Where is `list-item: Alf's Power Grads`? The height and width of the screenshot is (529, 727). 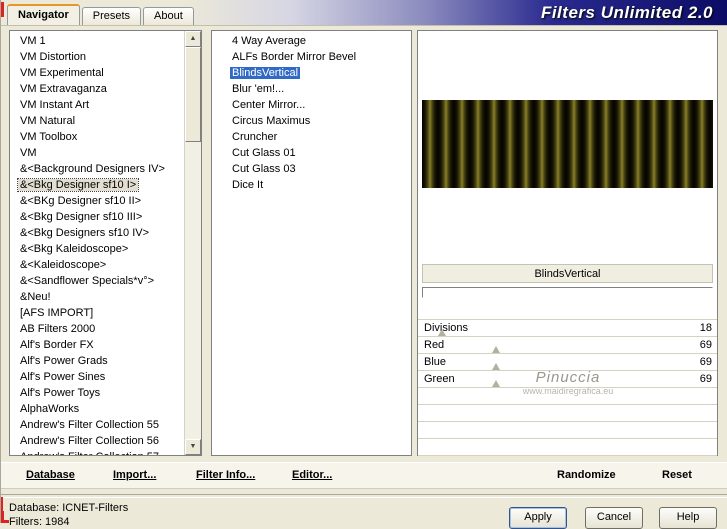 list-item: Alf's Power Grads is located at coordinates (96, 361).